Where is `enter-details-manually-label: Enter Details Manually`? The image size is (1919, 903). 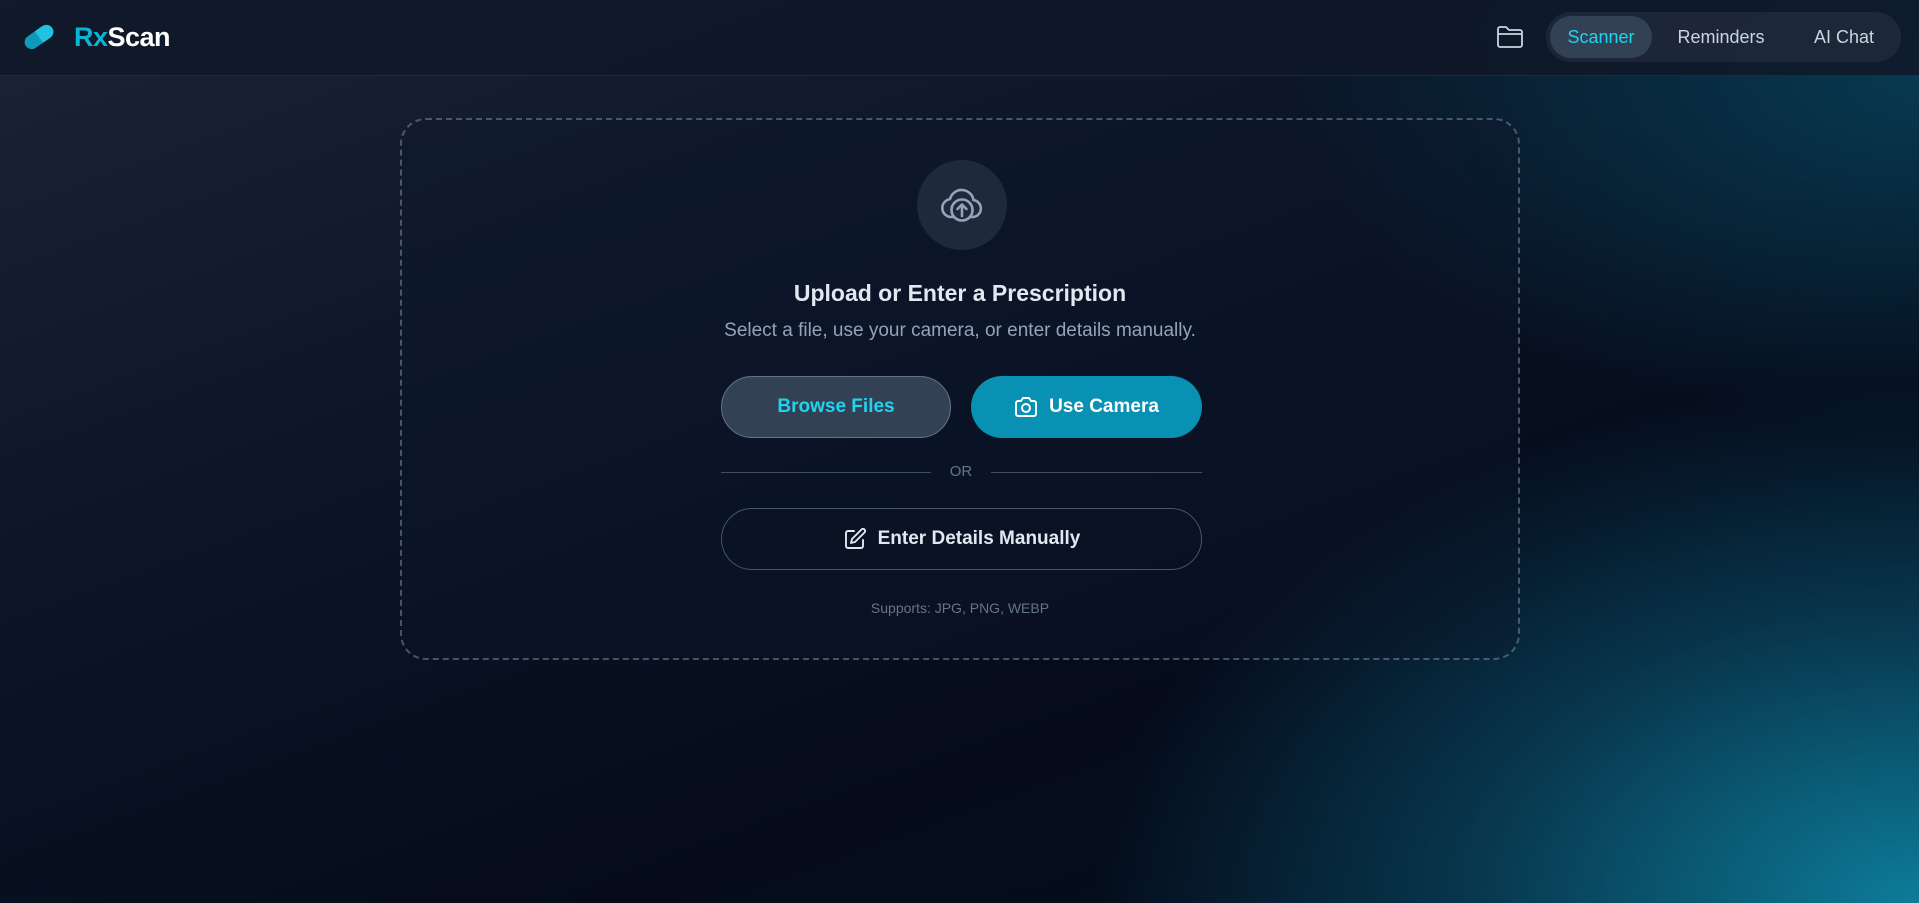
enter-details-manually-label: Enter Details Manually is located at coordinates (979, 538).